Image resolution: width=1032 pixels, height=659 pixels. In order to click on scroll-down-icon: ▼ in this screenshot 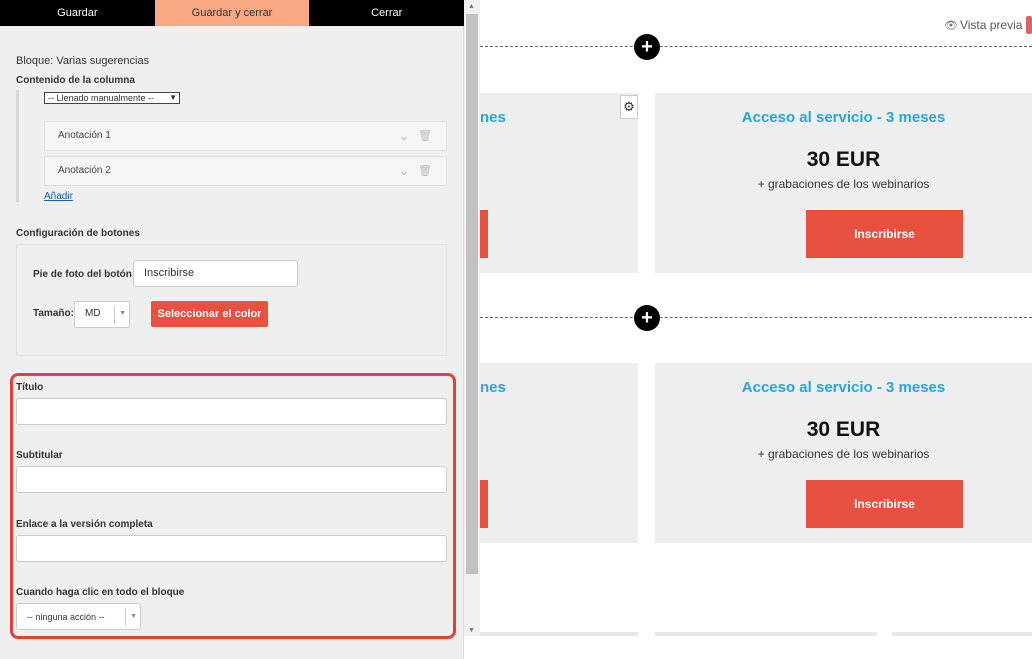, I will do `click(471, 630)`.